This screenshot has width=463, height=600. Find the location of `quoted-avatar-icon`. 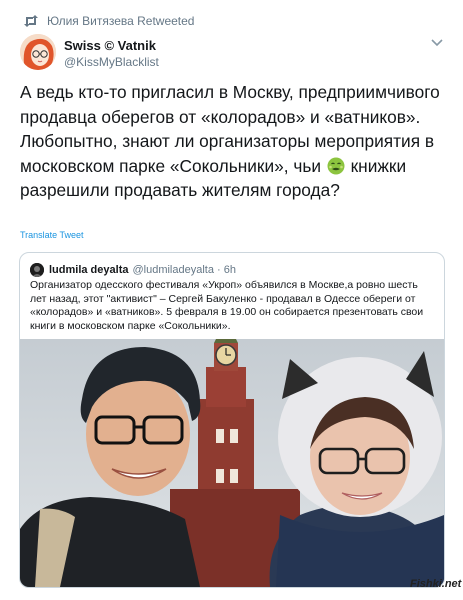

quoted-avatar-icon is located at coordinates (37, 270).